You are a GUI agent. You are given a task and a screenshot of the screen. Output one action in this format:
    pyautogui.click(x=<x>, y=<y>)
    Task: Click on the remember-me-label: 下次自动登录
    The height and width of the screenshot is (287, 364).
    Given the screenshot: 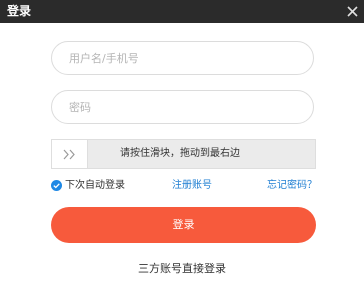 What is the action you would take?
    pyautogui.click(x=95, y=185)
    